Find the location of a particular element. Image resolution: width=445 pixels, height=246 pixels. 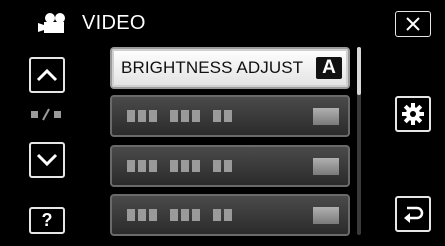

return-icon is located at coordinates (414, 214).